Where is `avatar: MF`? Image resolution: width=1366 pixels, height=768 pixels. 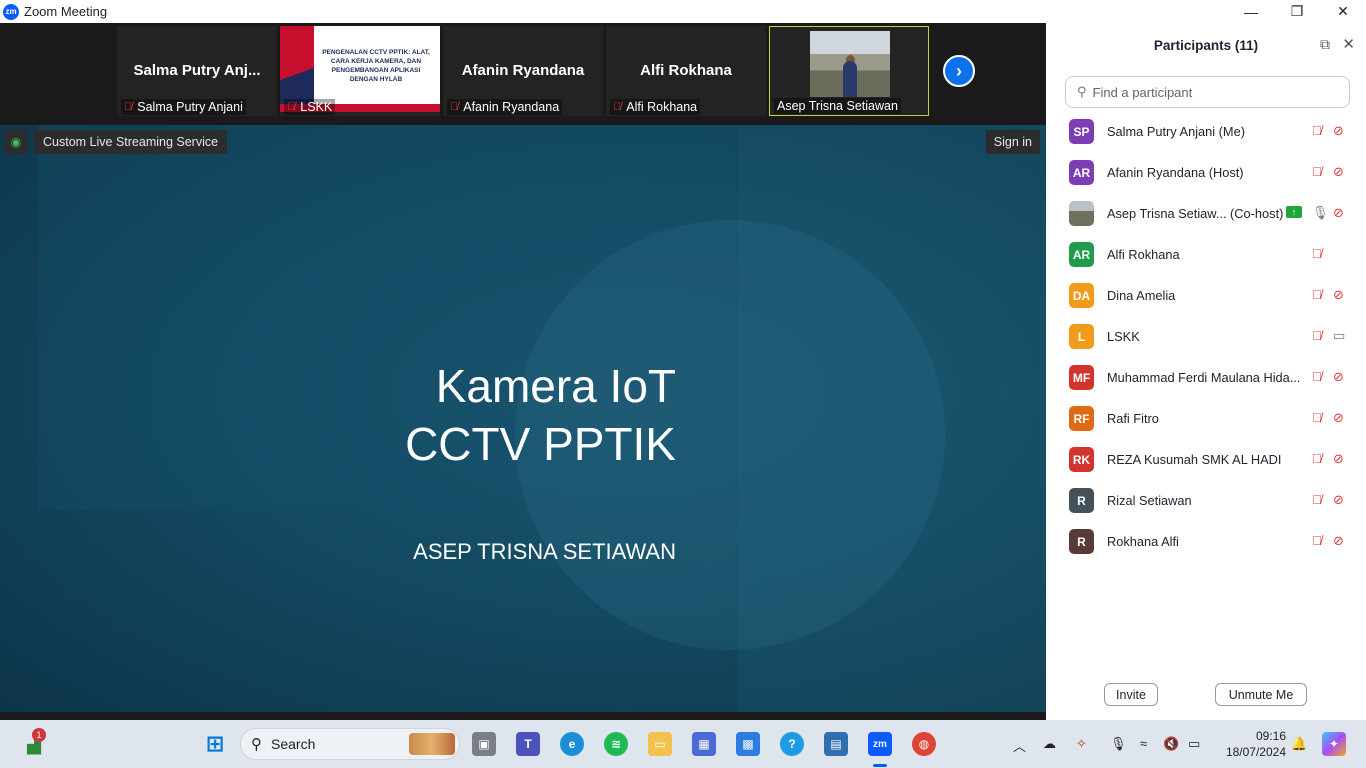
avatar: MF is located at coordinates (1081, 377).